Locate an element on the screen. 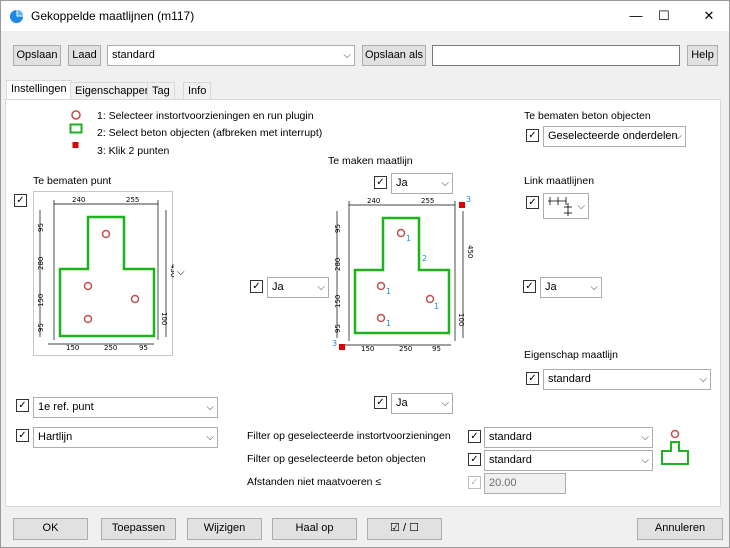 The width and height of the screenshot is (730, 548). left-dim-select: Ja ⌵ is located at coordinates (298, 287).